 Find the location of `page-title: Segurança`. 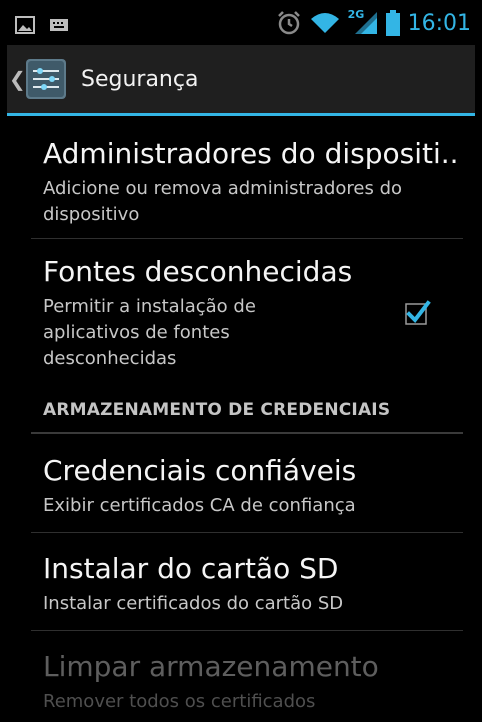

page-title: Segurança is located at coordinates (140, 79).